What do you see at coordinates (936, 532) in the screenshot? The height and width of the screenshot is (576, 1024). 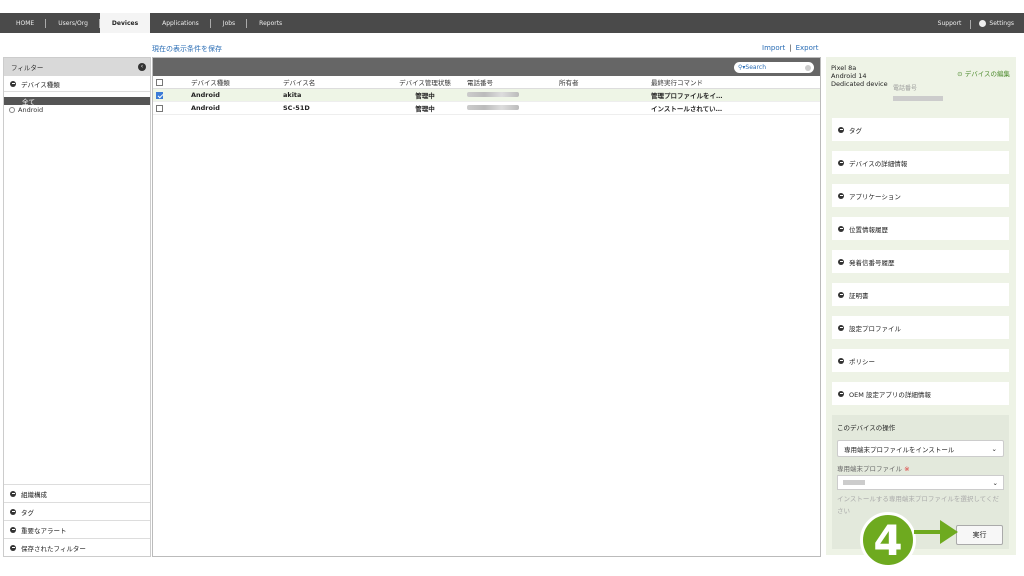 I see `arrow-icon` at bounding box center [936, 532].